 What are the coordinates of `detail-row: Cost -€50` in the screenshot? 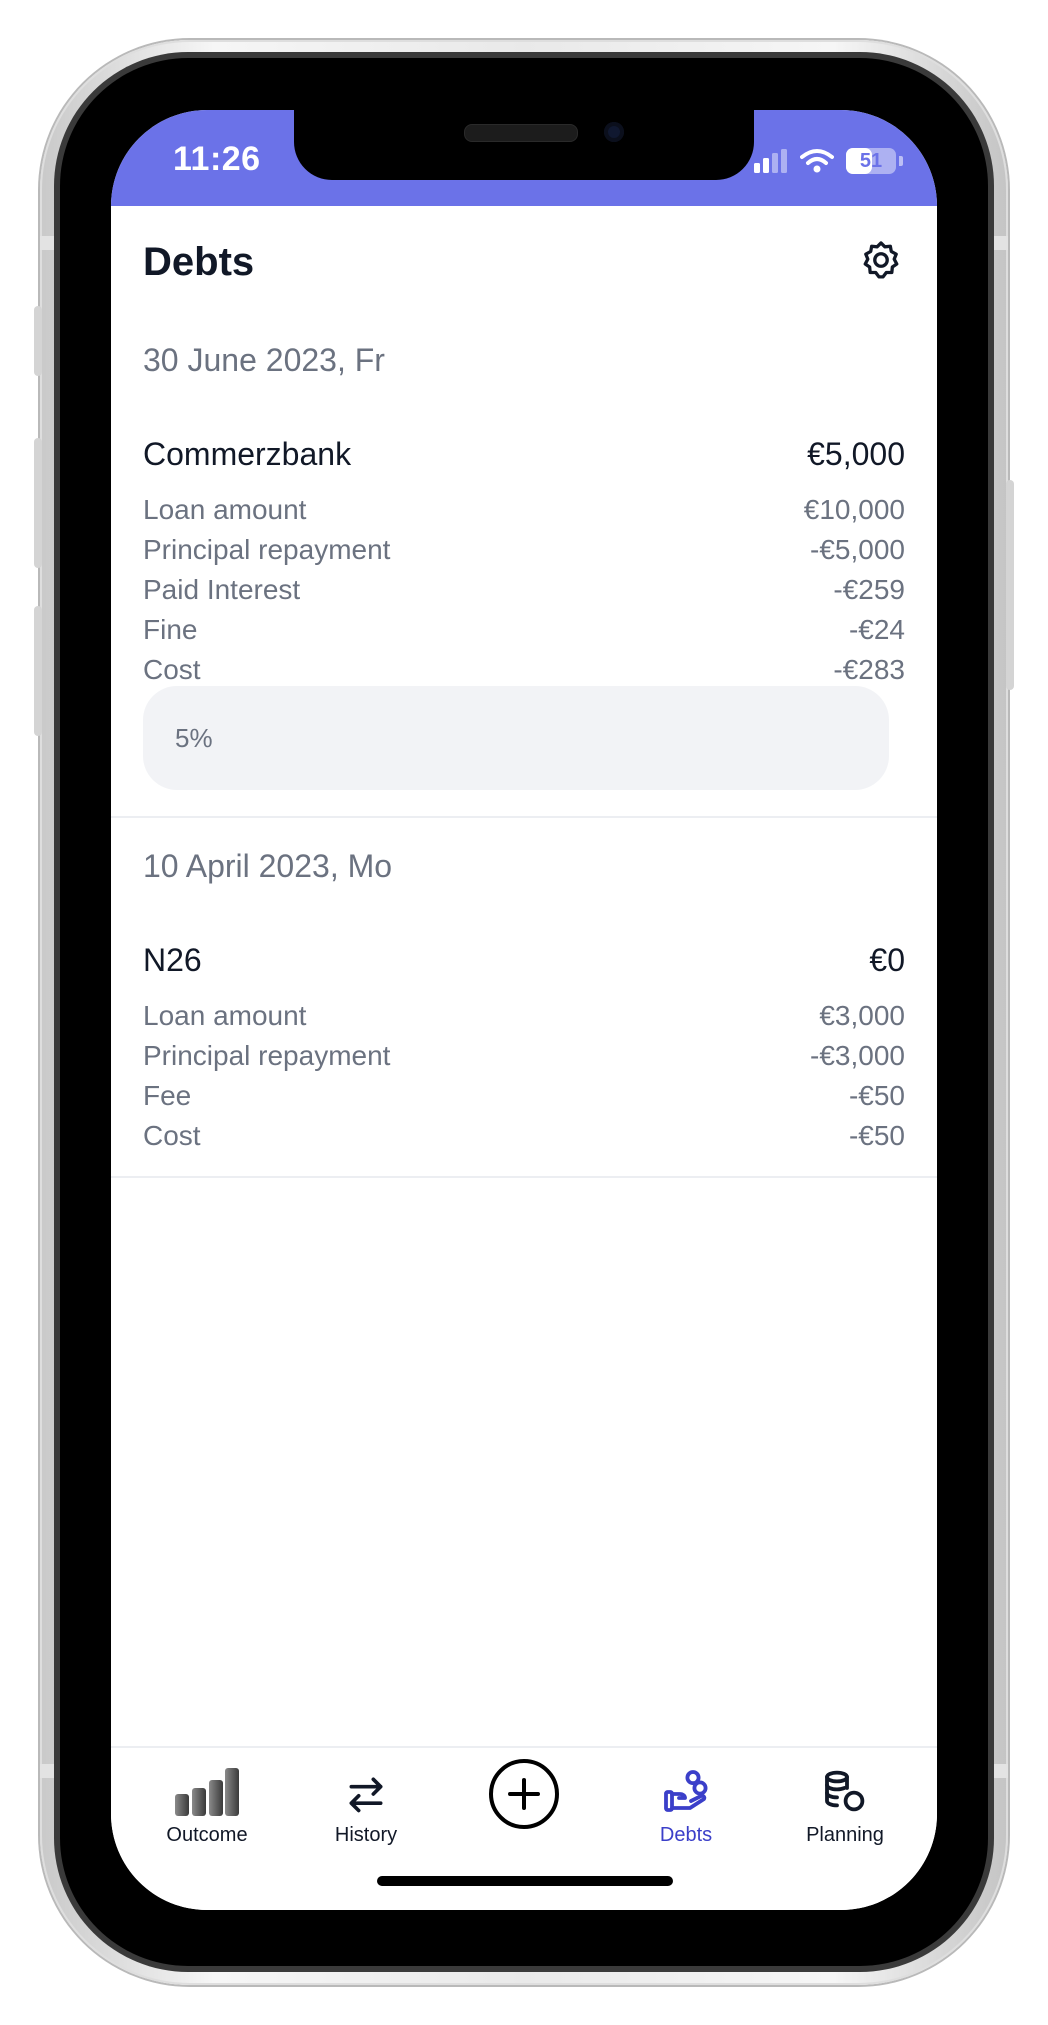 It's located at (524, 1136).